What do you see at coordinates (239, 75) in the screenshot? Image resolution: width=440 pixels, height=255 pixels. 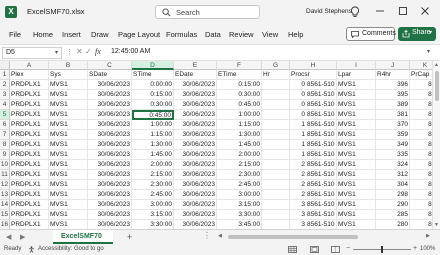 I see `column-title-cell: ETime` at bounding box center [239, 75].